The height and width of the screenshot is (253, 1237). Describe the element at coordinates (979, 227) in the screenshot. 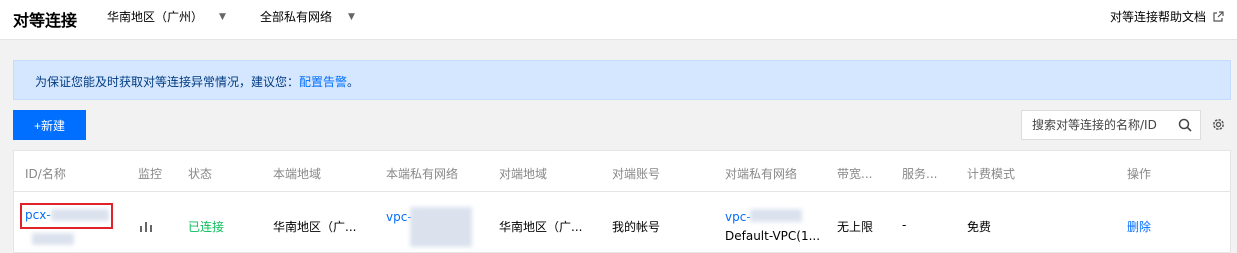

I see `billing-mode: 免费` at that location.